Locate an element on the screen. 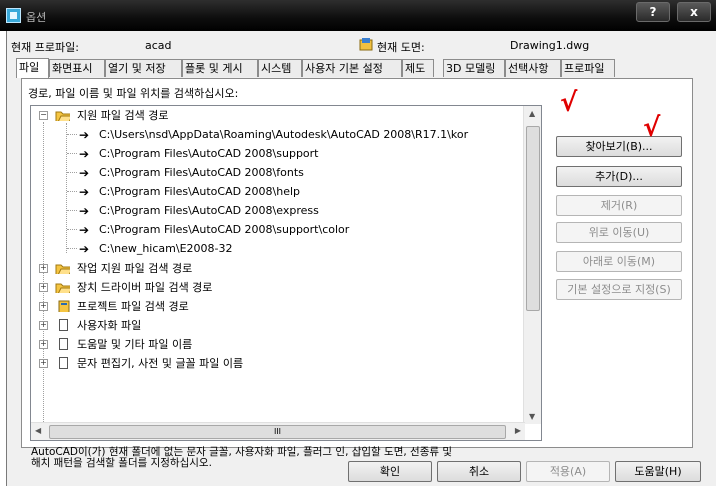 This screenshot has width=716, height=491. tree-path-item: ➔ C:\Program Files\AutoCAD 2008\help is located at coordinates (276, 191).